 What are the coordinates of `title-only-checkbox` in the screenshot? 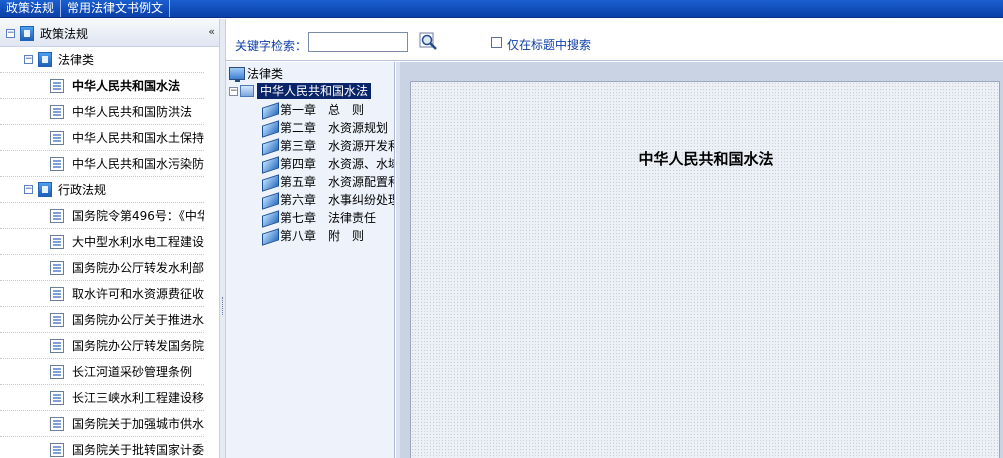 It's located at (496, 42).